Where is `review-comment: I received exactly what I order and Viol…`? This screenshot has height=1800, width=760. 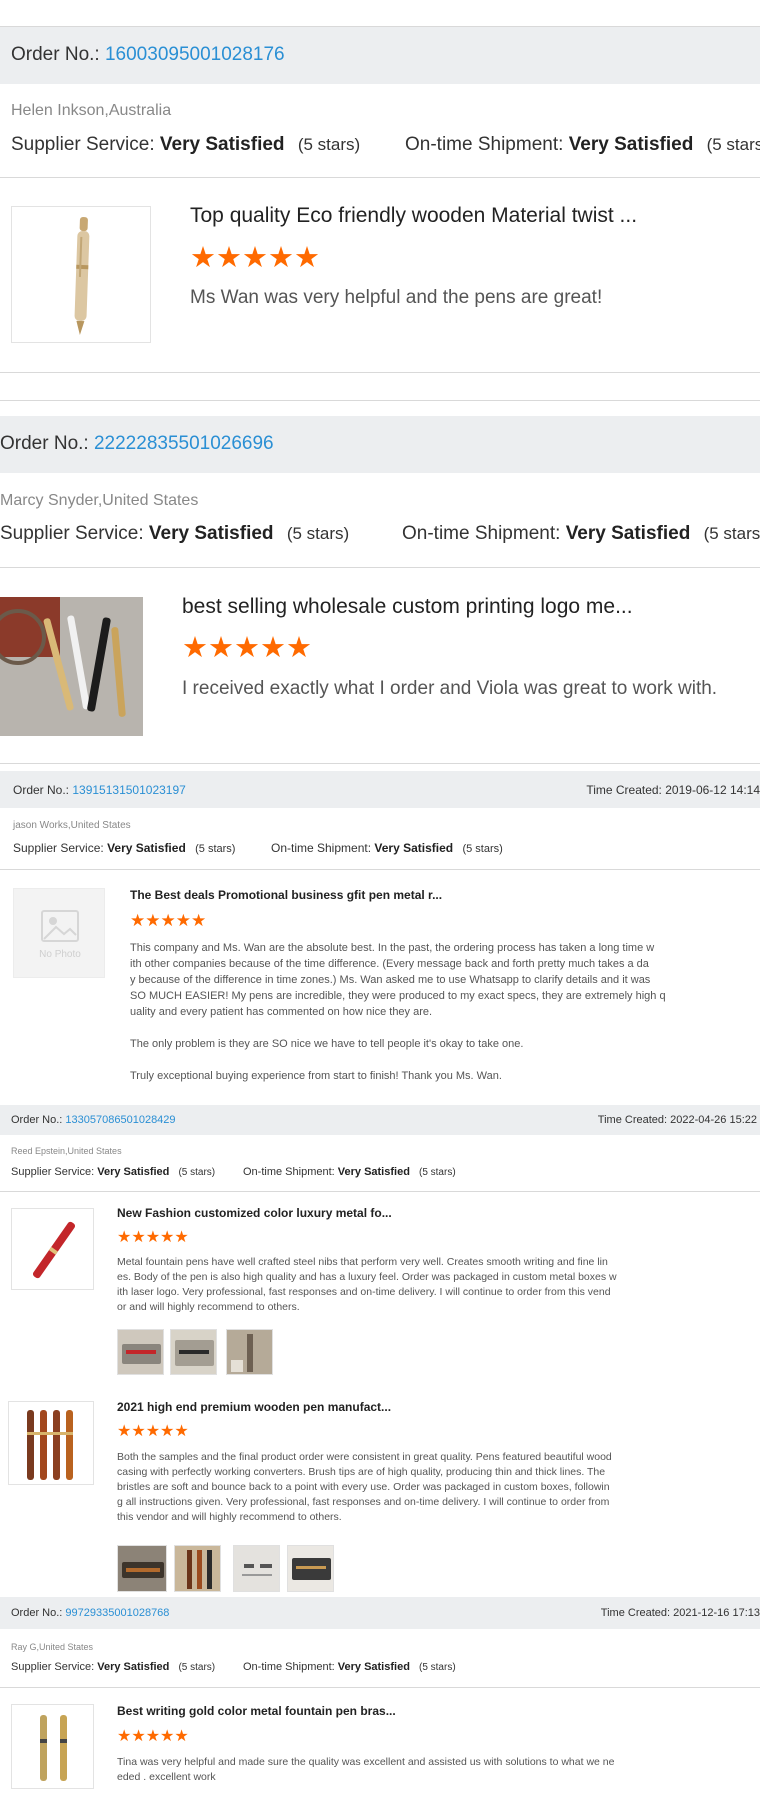
review-comment: I received exactly what I order and Viol… is located at coordinates (450, 688).